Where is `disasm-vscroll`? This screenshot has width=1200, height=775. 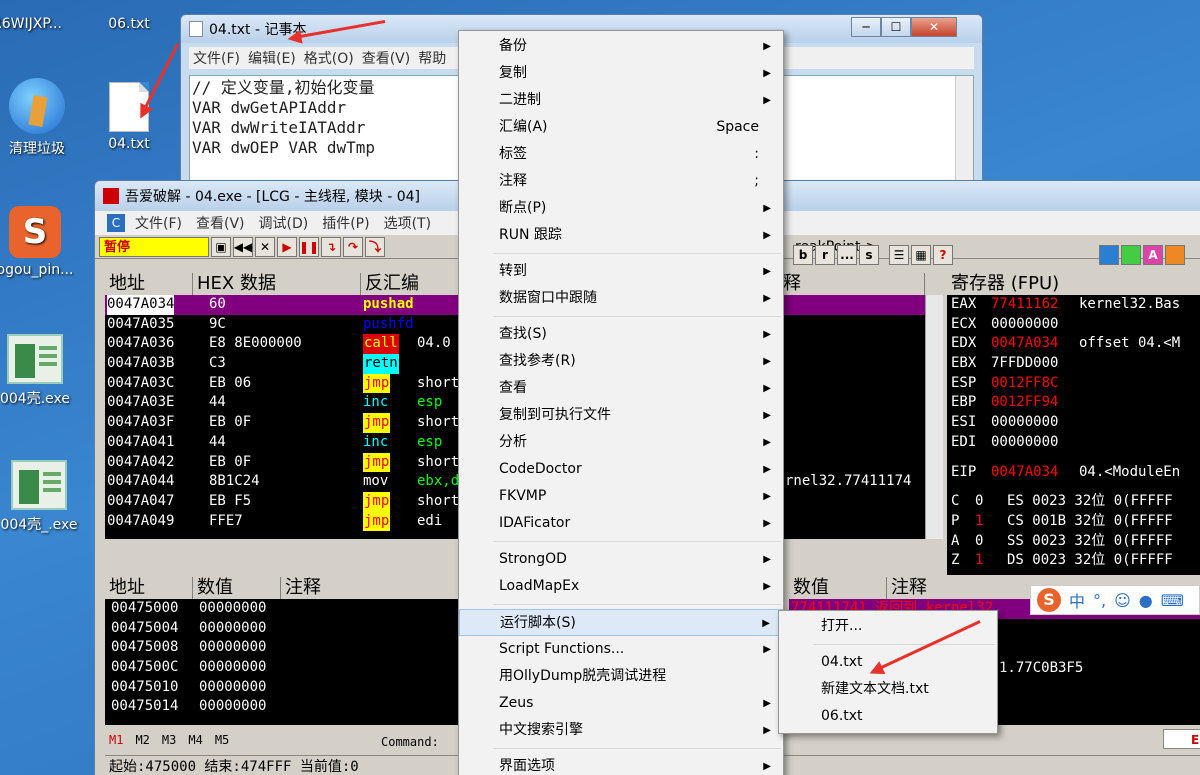
disasm-vscroll is located at coordinates (934, 417).